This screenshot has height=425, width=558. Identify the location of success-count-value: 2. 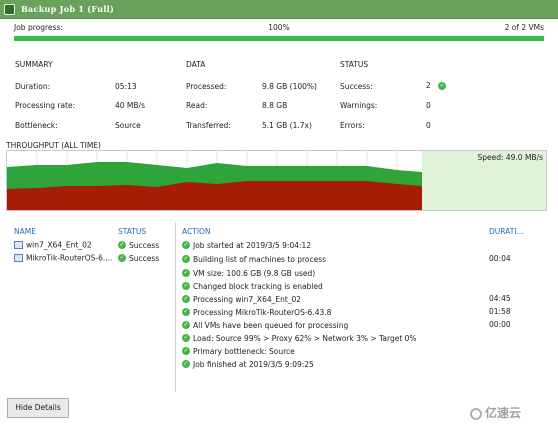
(428, 85).